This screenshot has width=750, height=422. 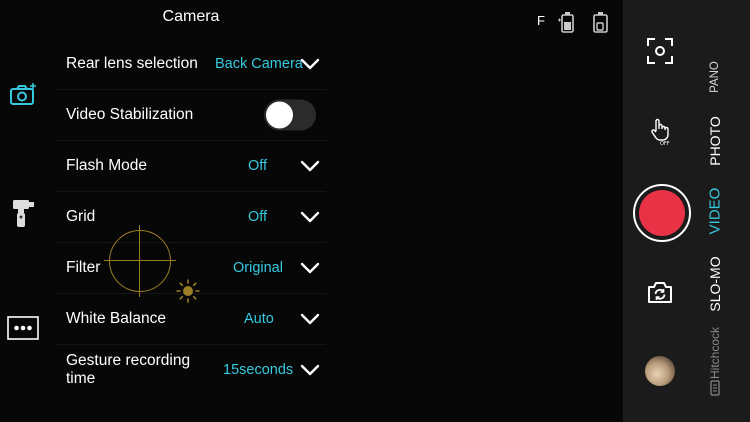 I want to click on switch-camera-button, so click(x=660, y=292).